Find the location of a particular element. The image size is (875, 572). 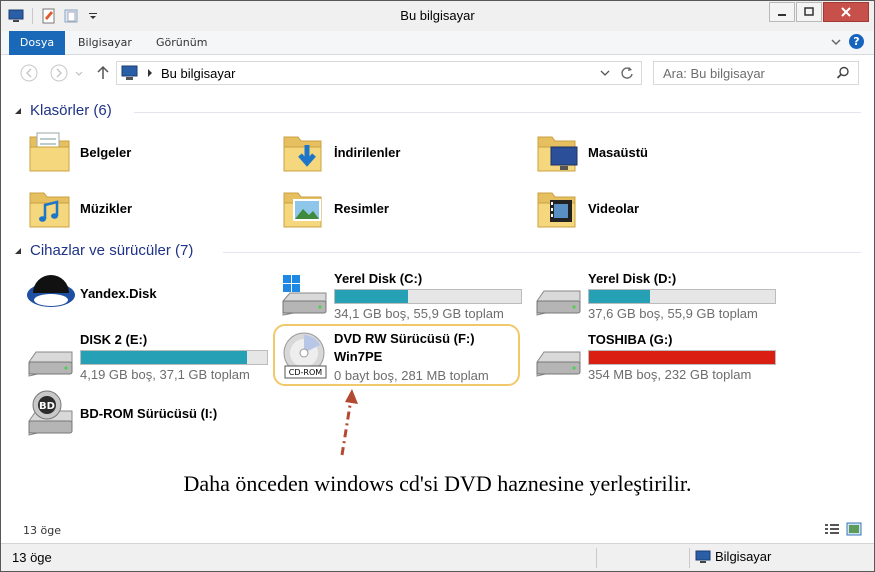

status-location: Bilgisayar is located at coordinates (733, 556).